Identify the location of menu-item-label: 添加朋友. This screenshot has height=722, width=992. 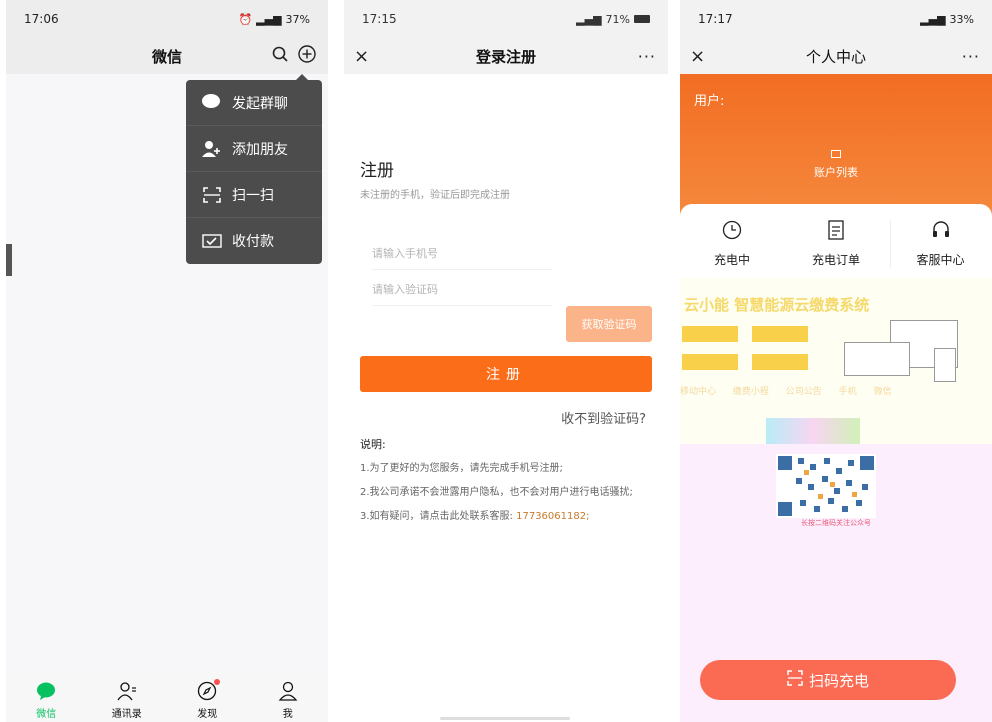
(260, 149).